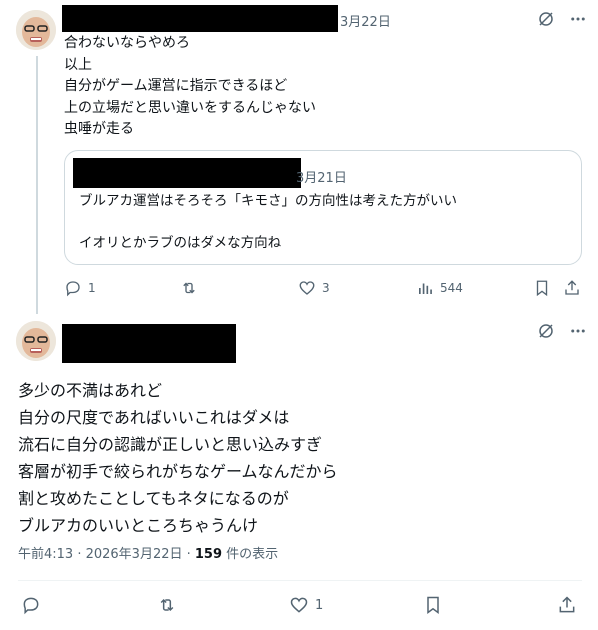 Image resolution: width=598 pixels, height=630 pixels. What do you see at coordinates (180, 243) in the screenshot?
I see `quoted-line: イオリとかラブのはダメな方向ね` at bounding box center [180, 243].